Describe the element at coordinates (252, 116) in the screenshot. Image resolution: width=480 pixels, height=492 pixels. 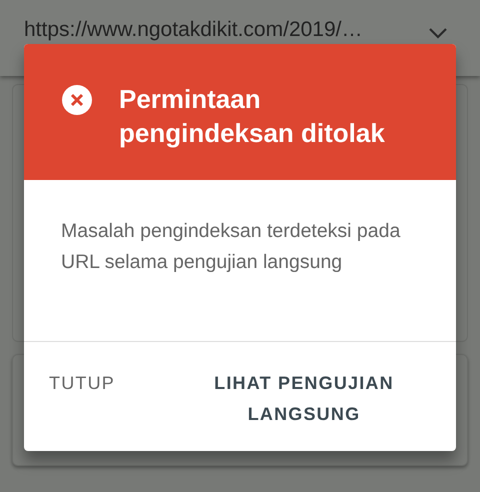
I see `dialog-title: Permintaan pengindeksan ditolak` at that location.